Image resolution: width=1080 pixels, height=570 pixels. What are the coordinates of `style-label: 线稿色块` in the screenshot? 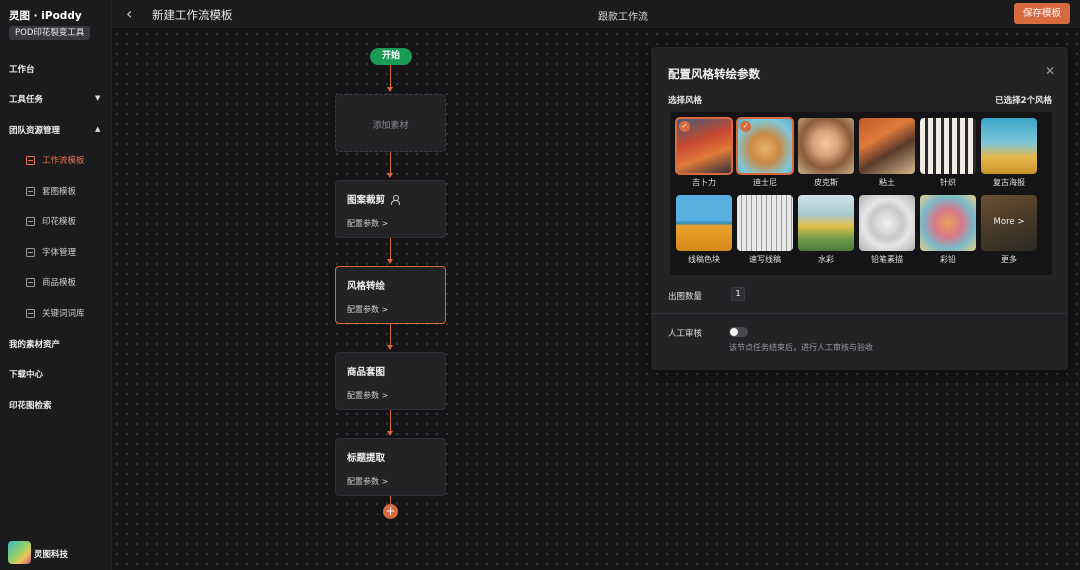 It's located at (704, 259).